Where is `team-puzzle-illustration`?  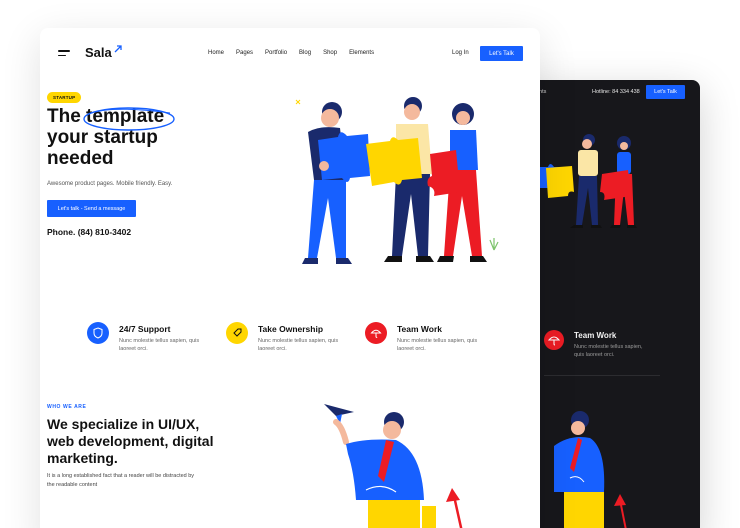
team-puzzle-illustration is located at coordinates (397, 180).